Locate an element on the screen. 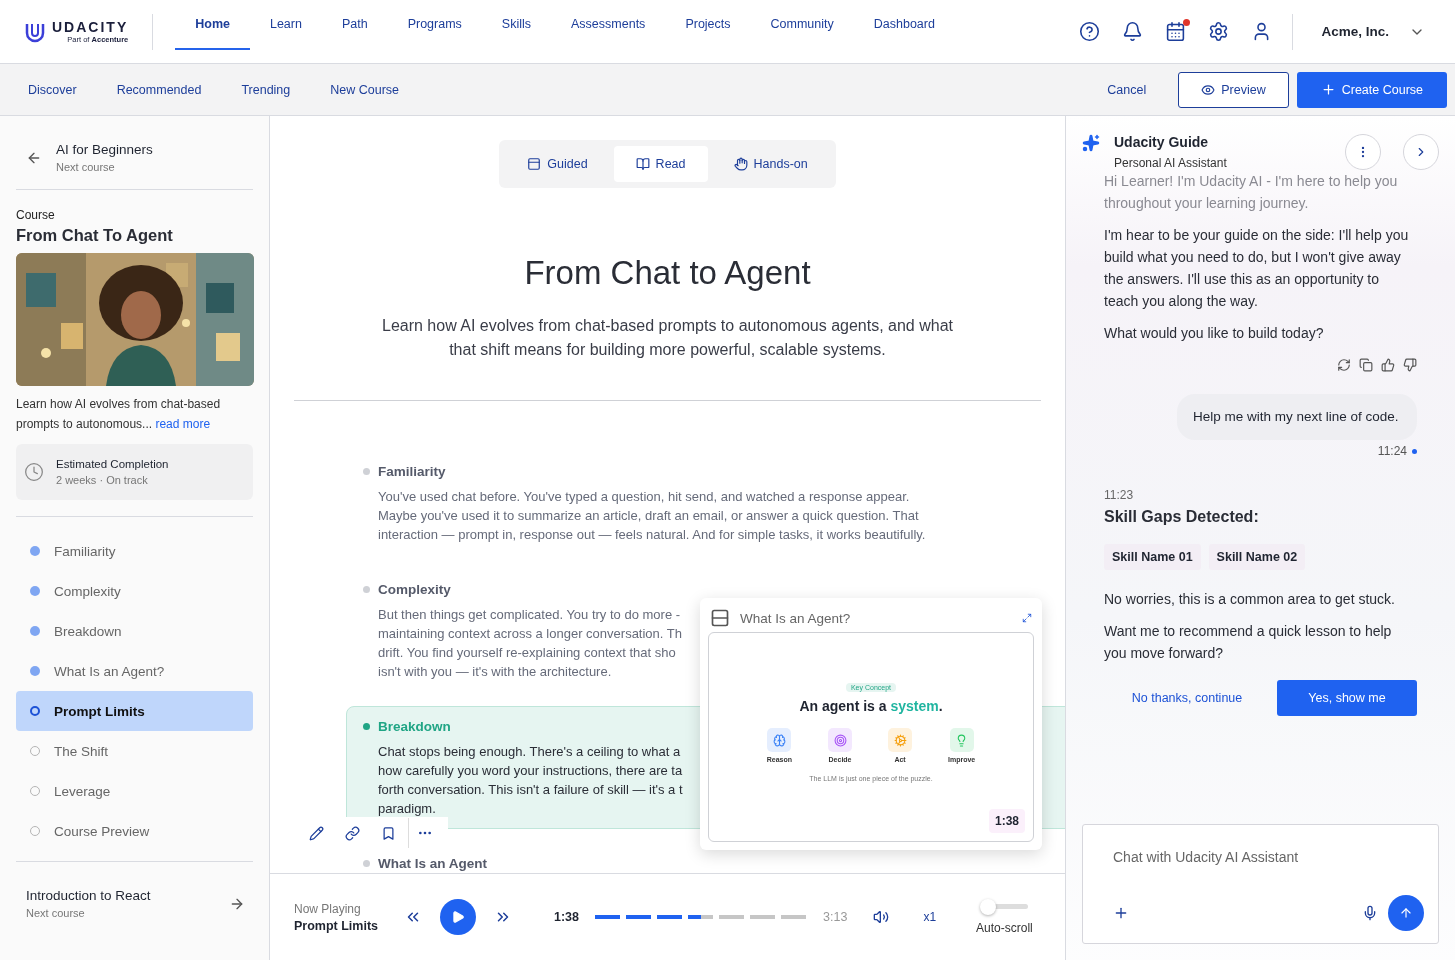 Image resolution: width=1455 pixels, height=960 pixels. assistant-subtitle: Personal AI Assistant is located at coordinates (1171, 163).